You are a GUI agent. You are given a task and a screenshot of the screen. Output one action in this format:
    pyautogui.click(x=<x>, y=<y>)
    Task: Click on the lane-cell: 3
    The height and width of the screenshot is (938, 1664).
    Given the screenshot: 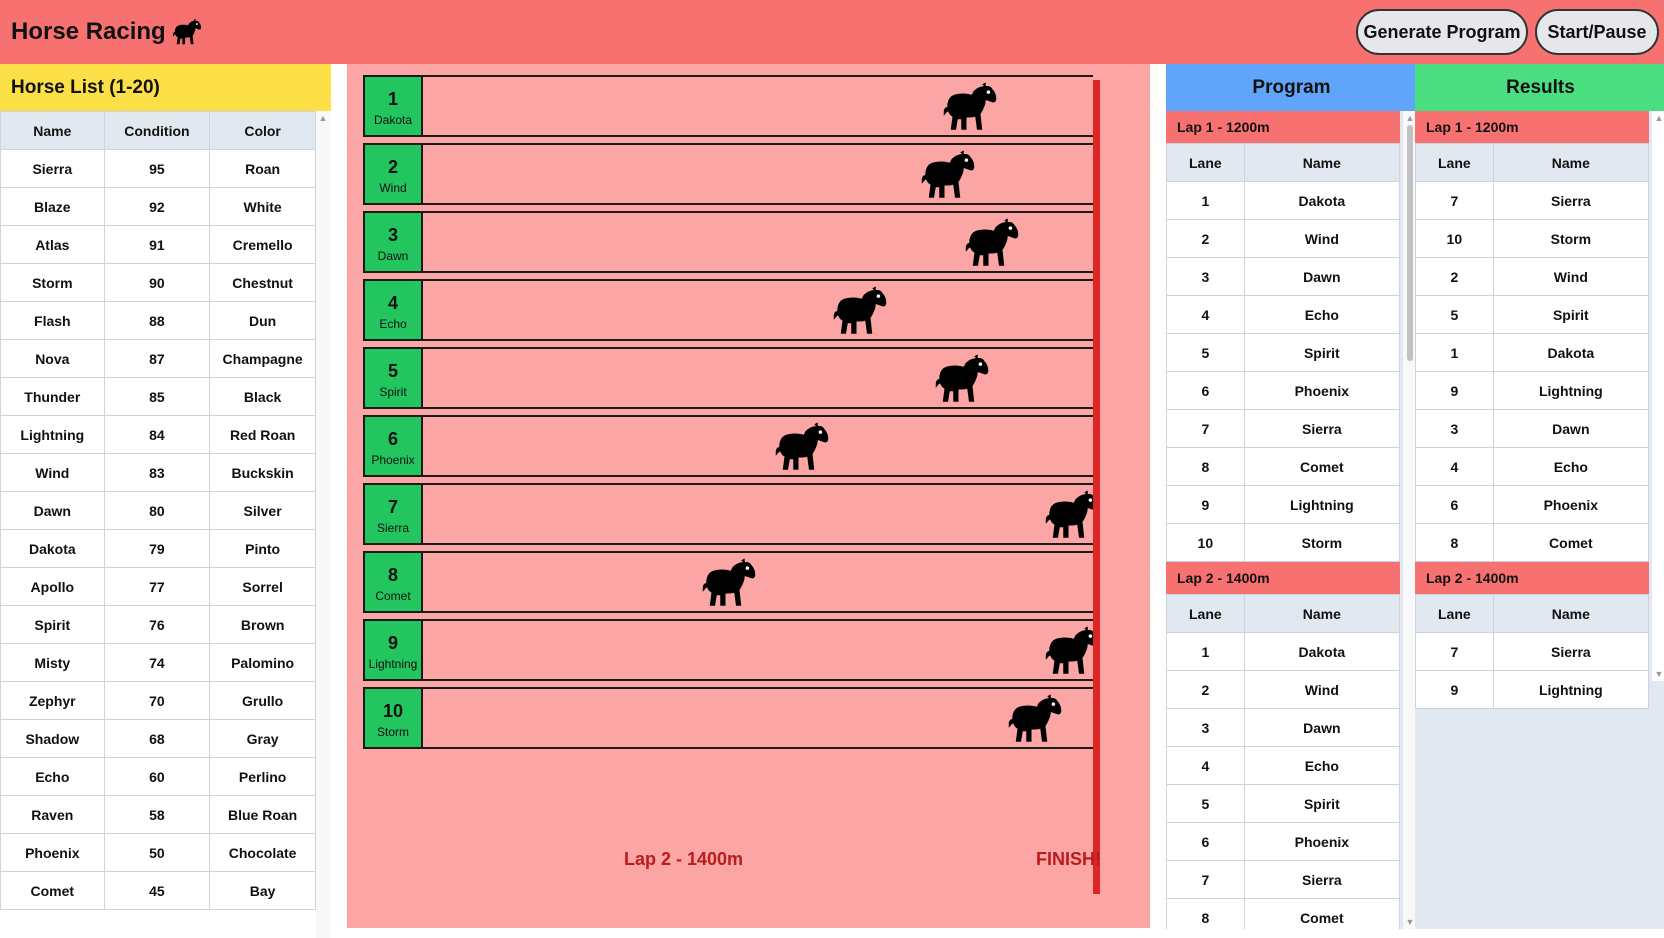 What is the action you would take?
    pyautogui.click(x=1205, y=727)
    